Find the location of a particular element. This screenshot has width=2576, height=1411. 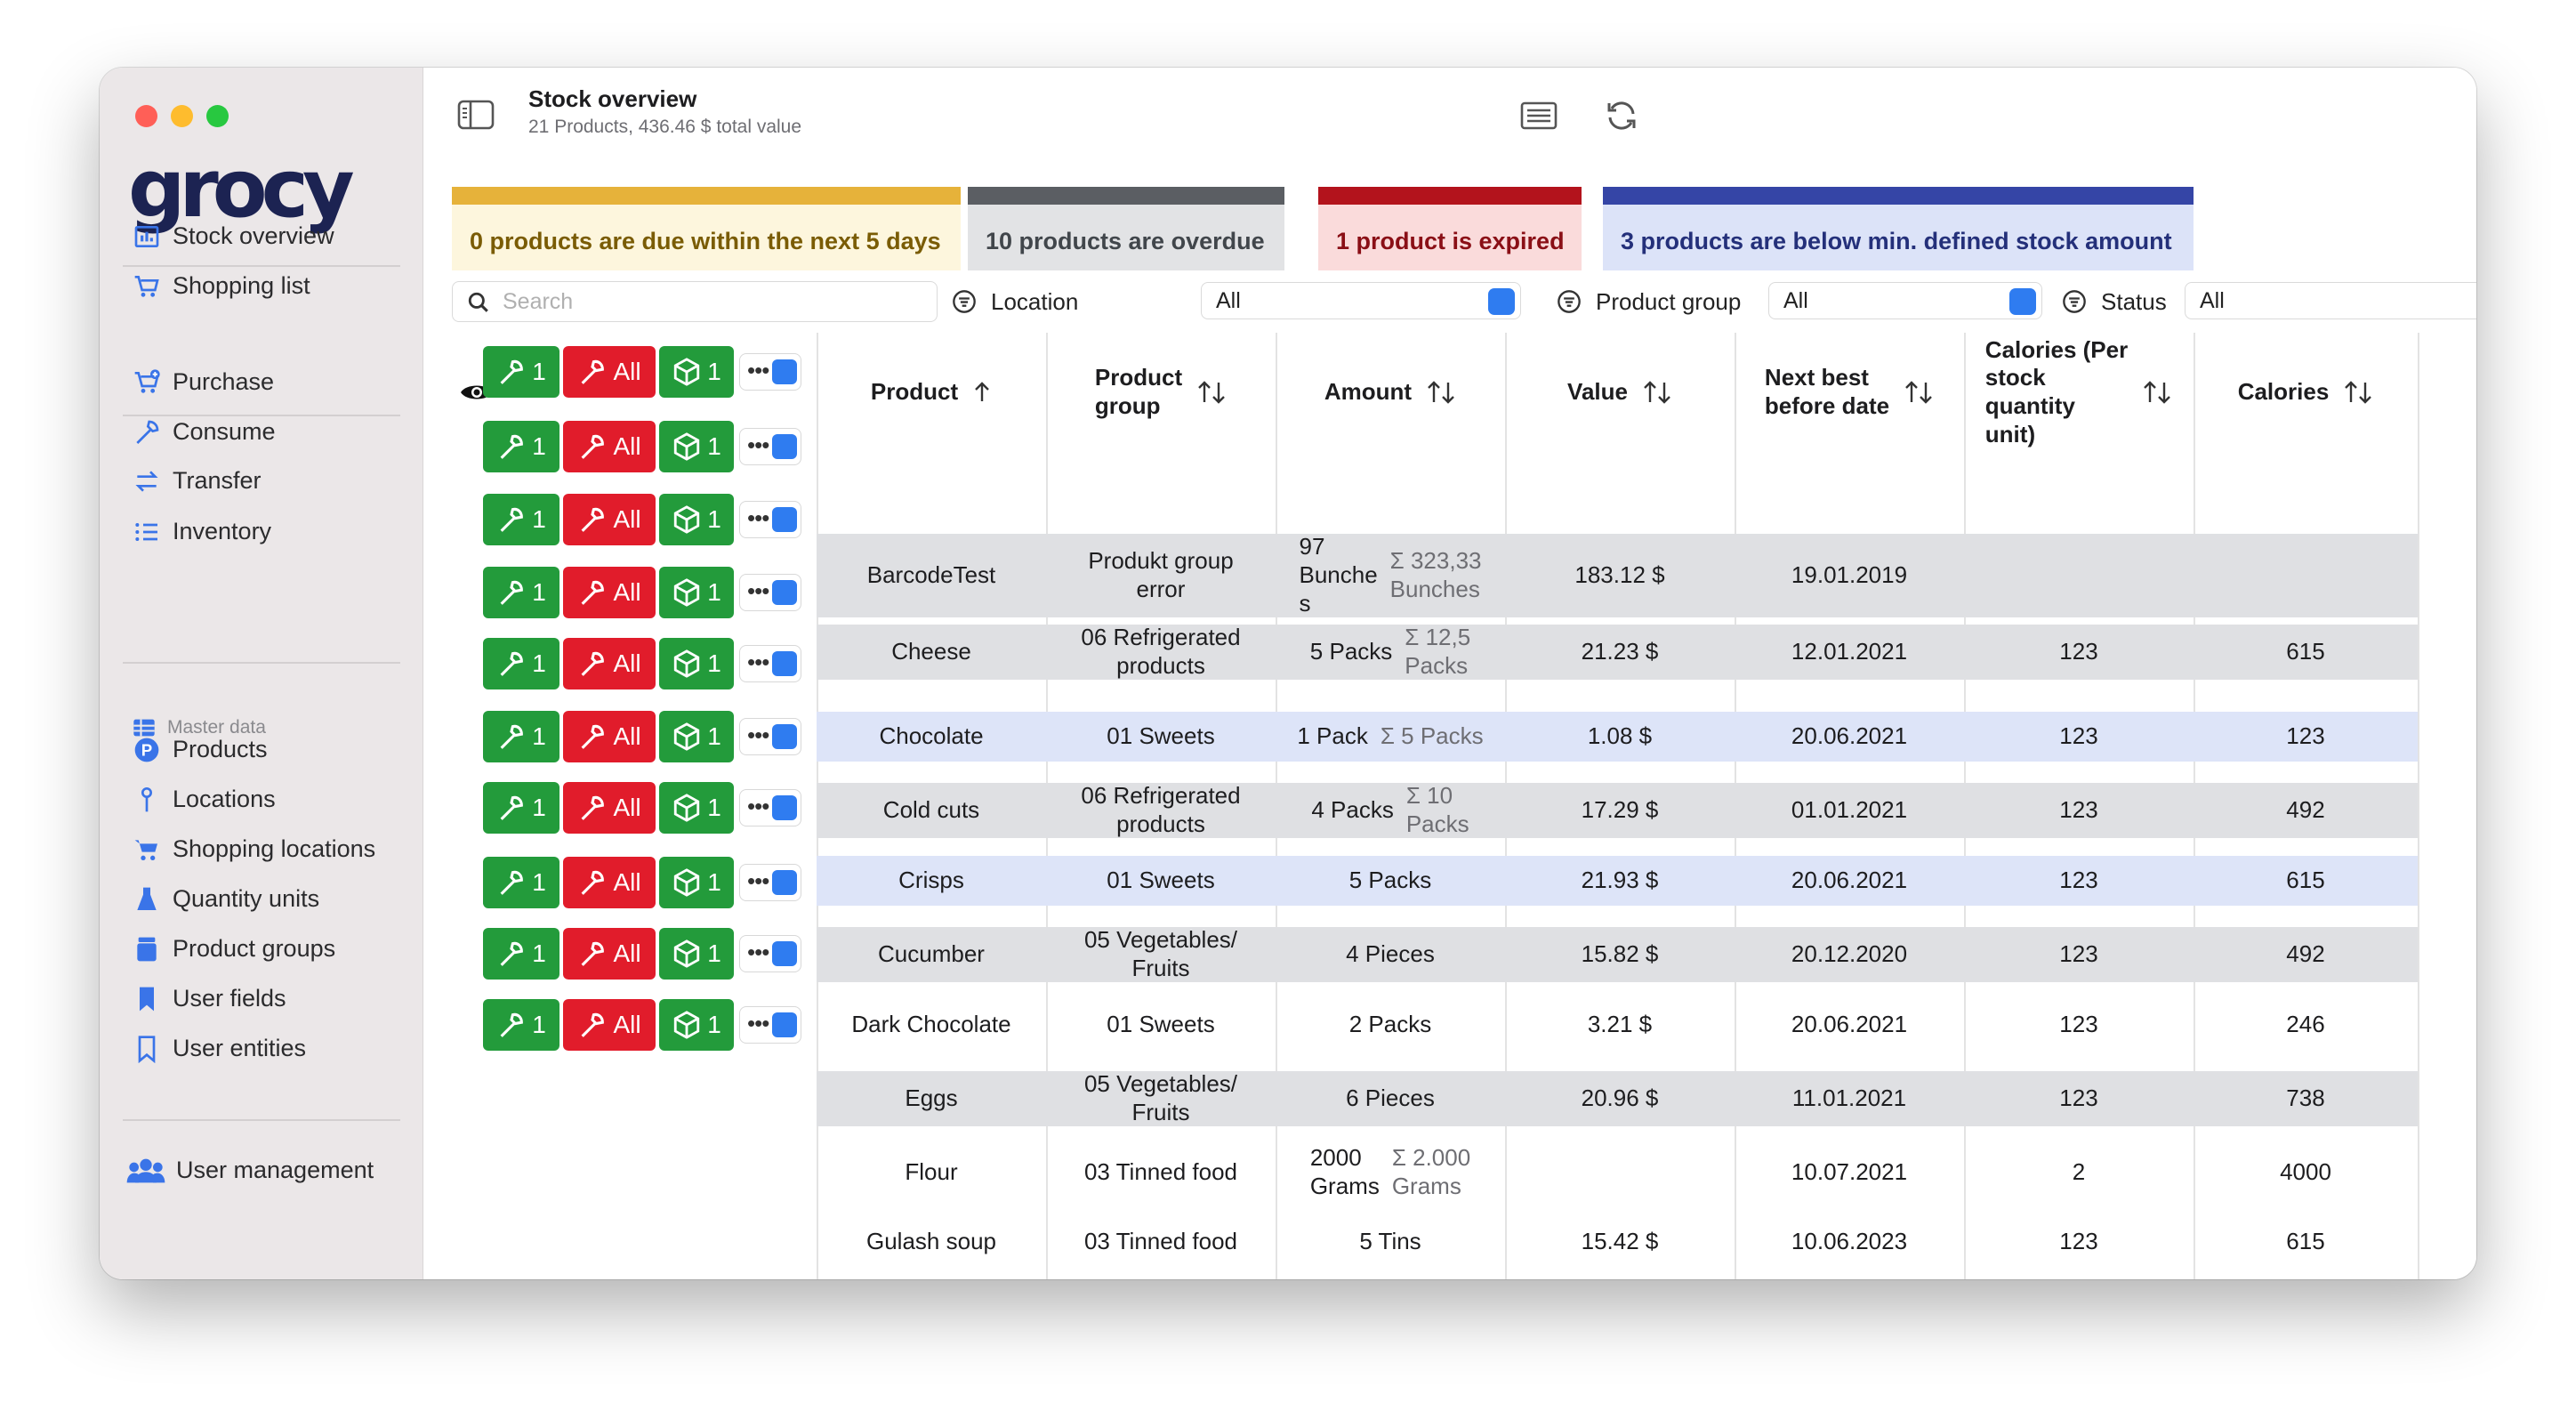

status-select: All is located at coordinates (2330, 300).